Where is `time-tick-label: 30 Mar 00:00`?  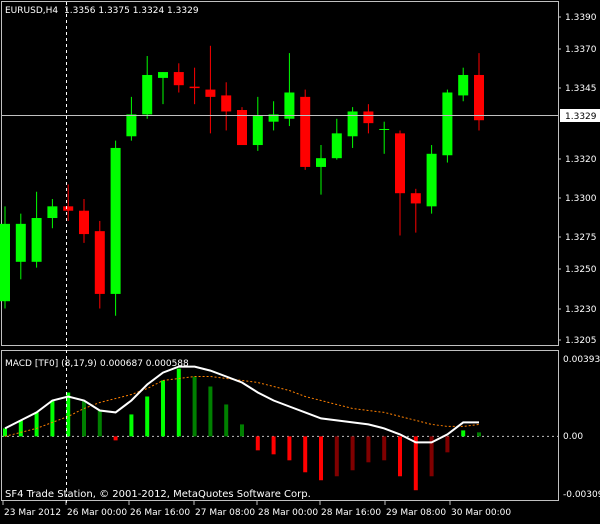
time-tick-label: 30 Mar 00:00 is located at coordinates (481, 513).